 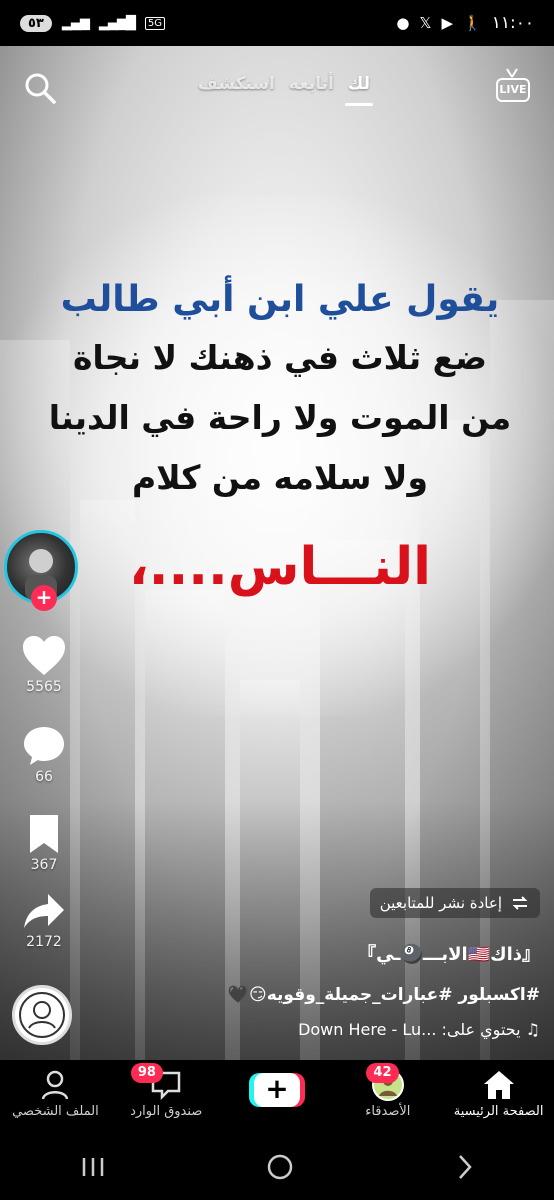 What do you see at coordinates (277, 23) in the screenshot?
I see `status-bar: ٥٣ ▂▄▆ ▂▄▆█ 5G ● 𝕏 ▶ 🚶 ١١:٠٠` at bounding box center [277, 23].